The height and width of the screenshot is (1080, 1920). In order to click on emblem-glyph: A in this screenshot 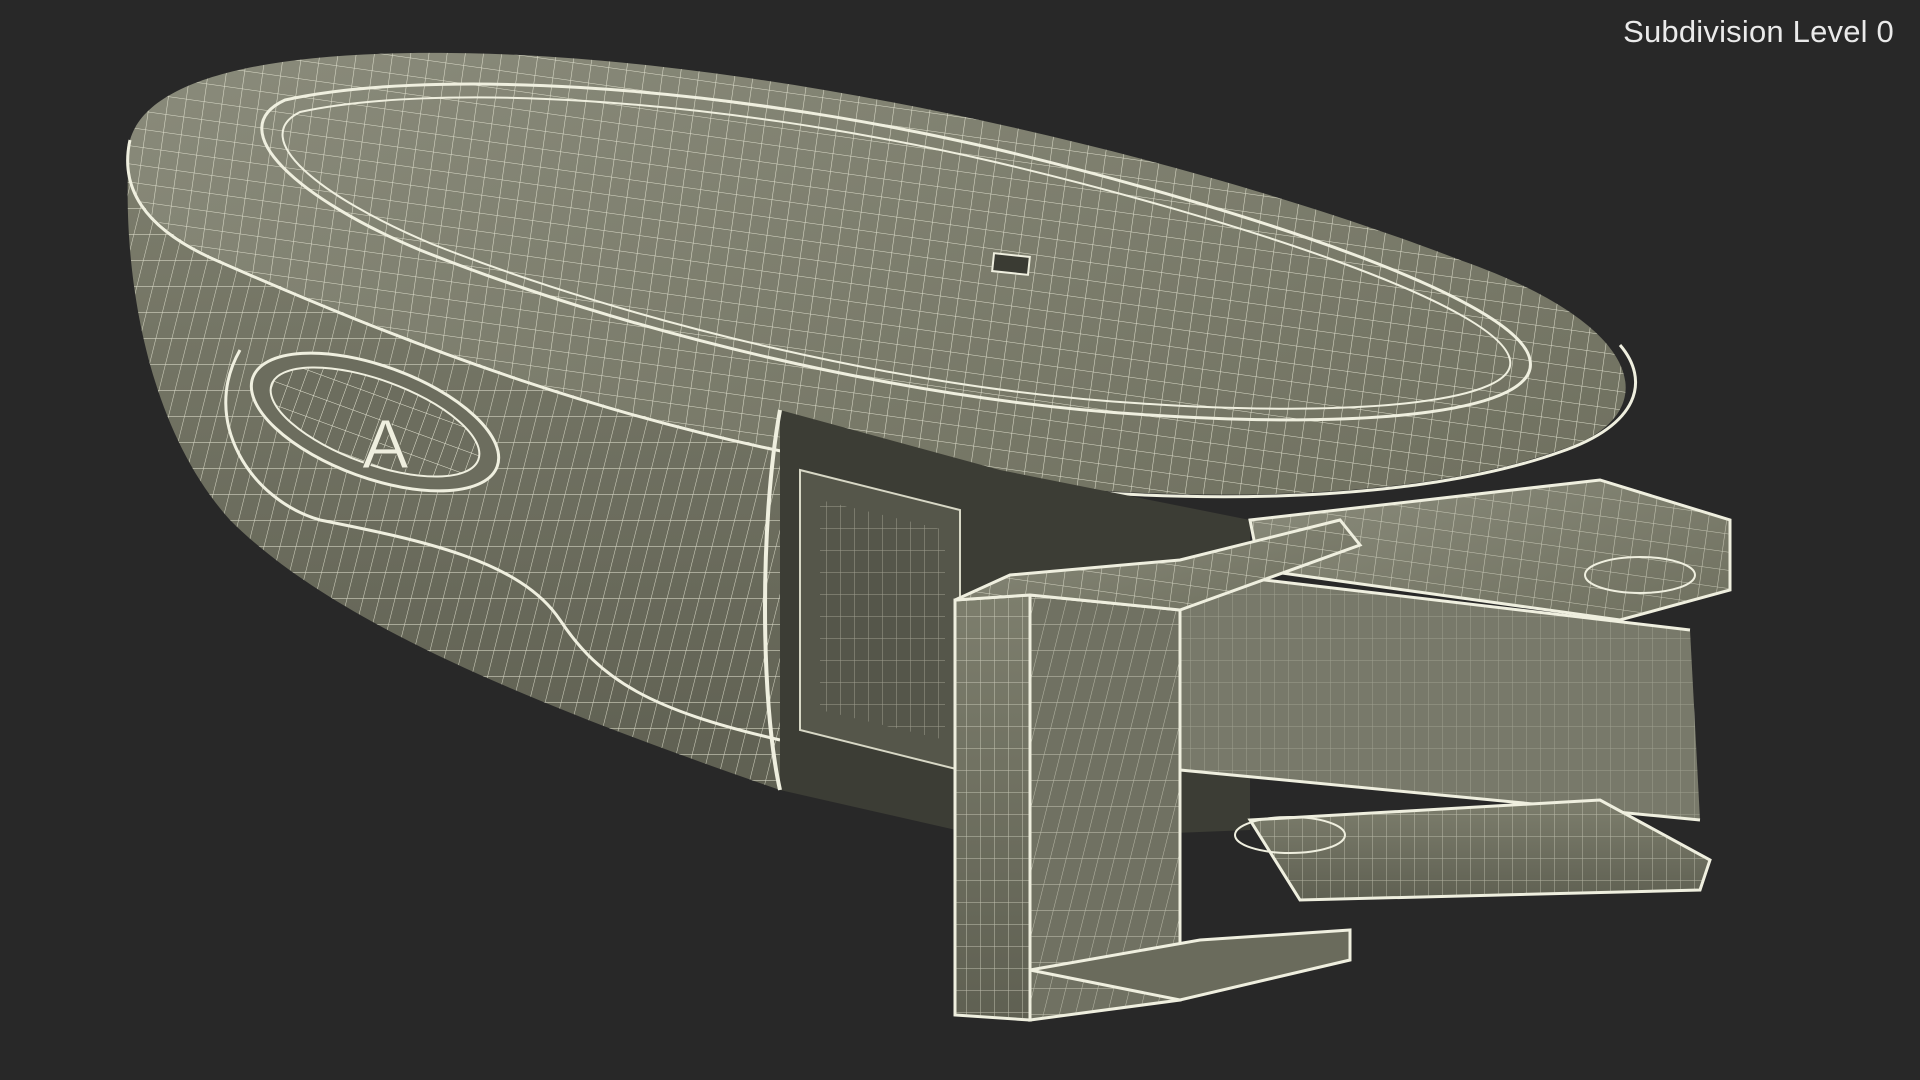, I will do `click(385, 444)`.